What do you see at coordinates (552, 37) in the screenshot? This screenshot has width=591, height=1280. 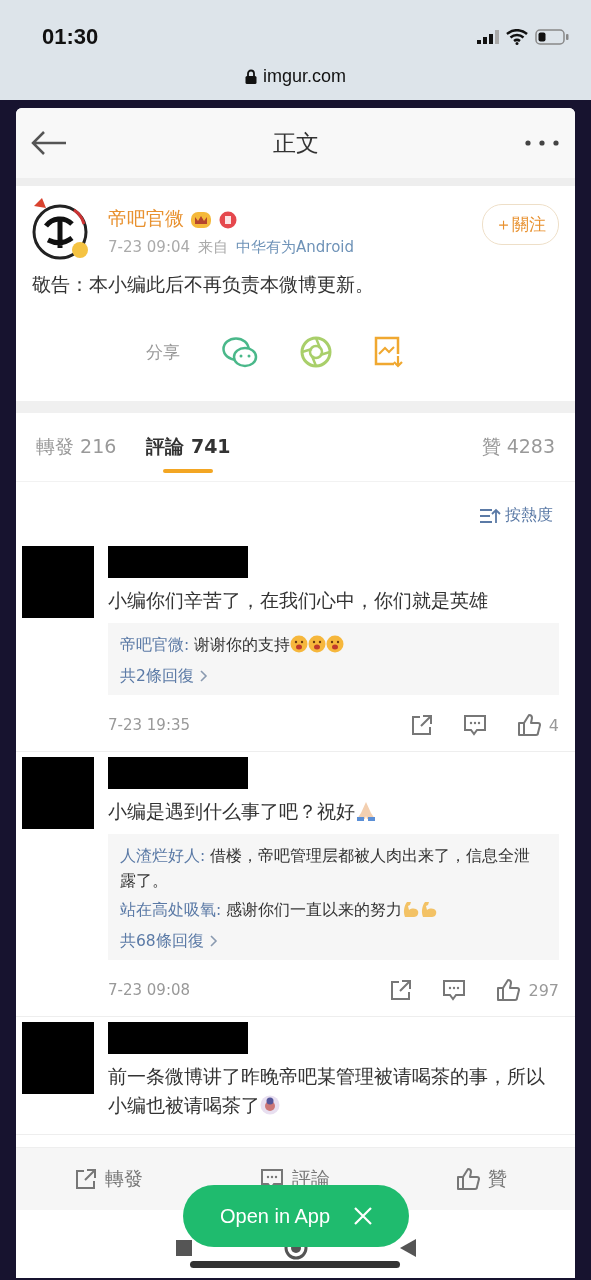 I see `battery-icon` at bounding box center [552, 37].